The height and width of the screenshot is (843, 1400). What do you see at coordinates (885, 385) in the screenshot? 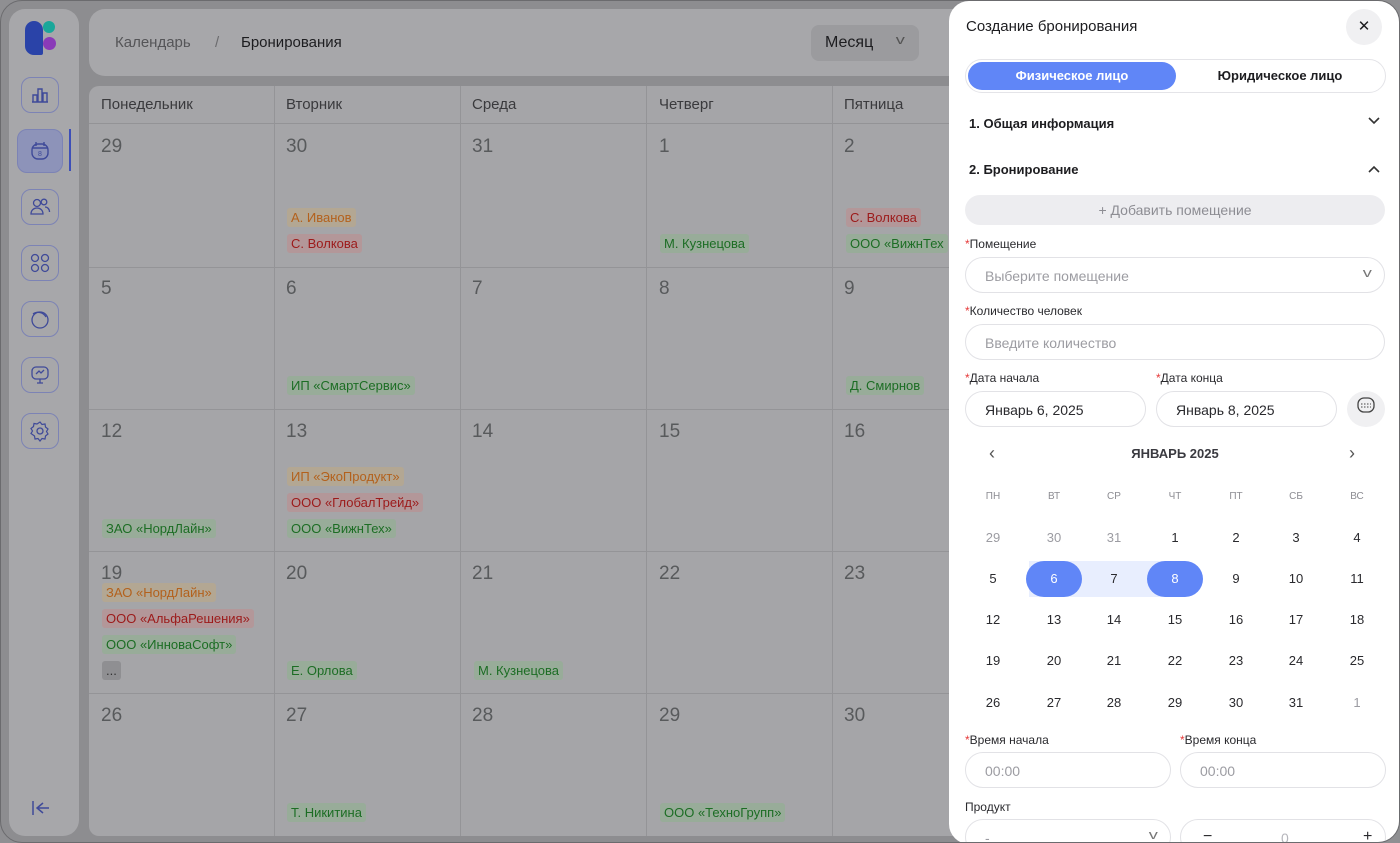
I see `booking-event: Д. Смирнов` at bounding box center [885, 385].